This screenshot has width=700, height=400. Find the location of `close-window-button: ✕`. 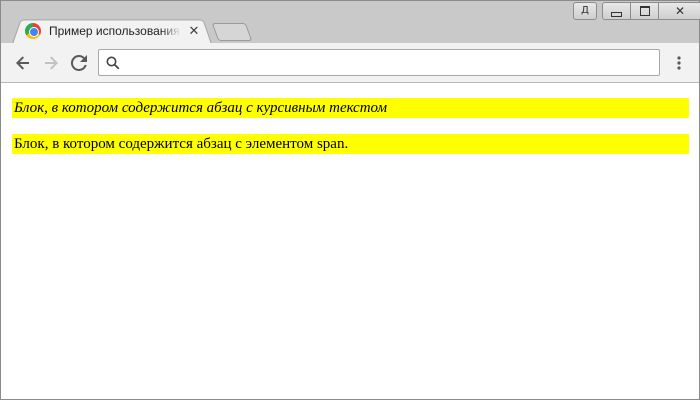

close-window-button: ✕ is located at coordinates (679, 11).